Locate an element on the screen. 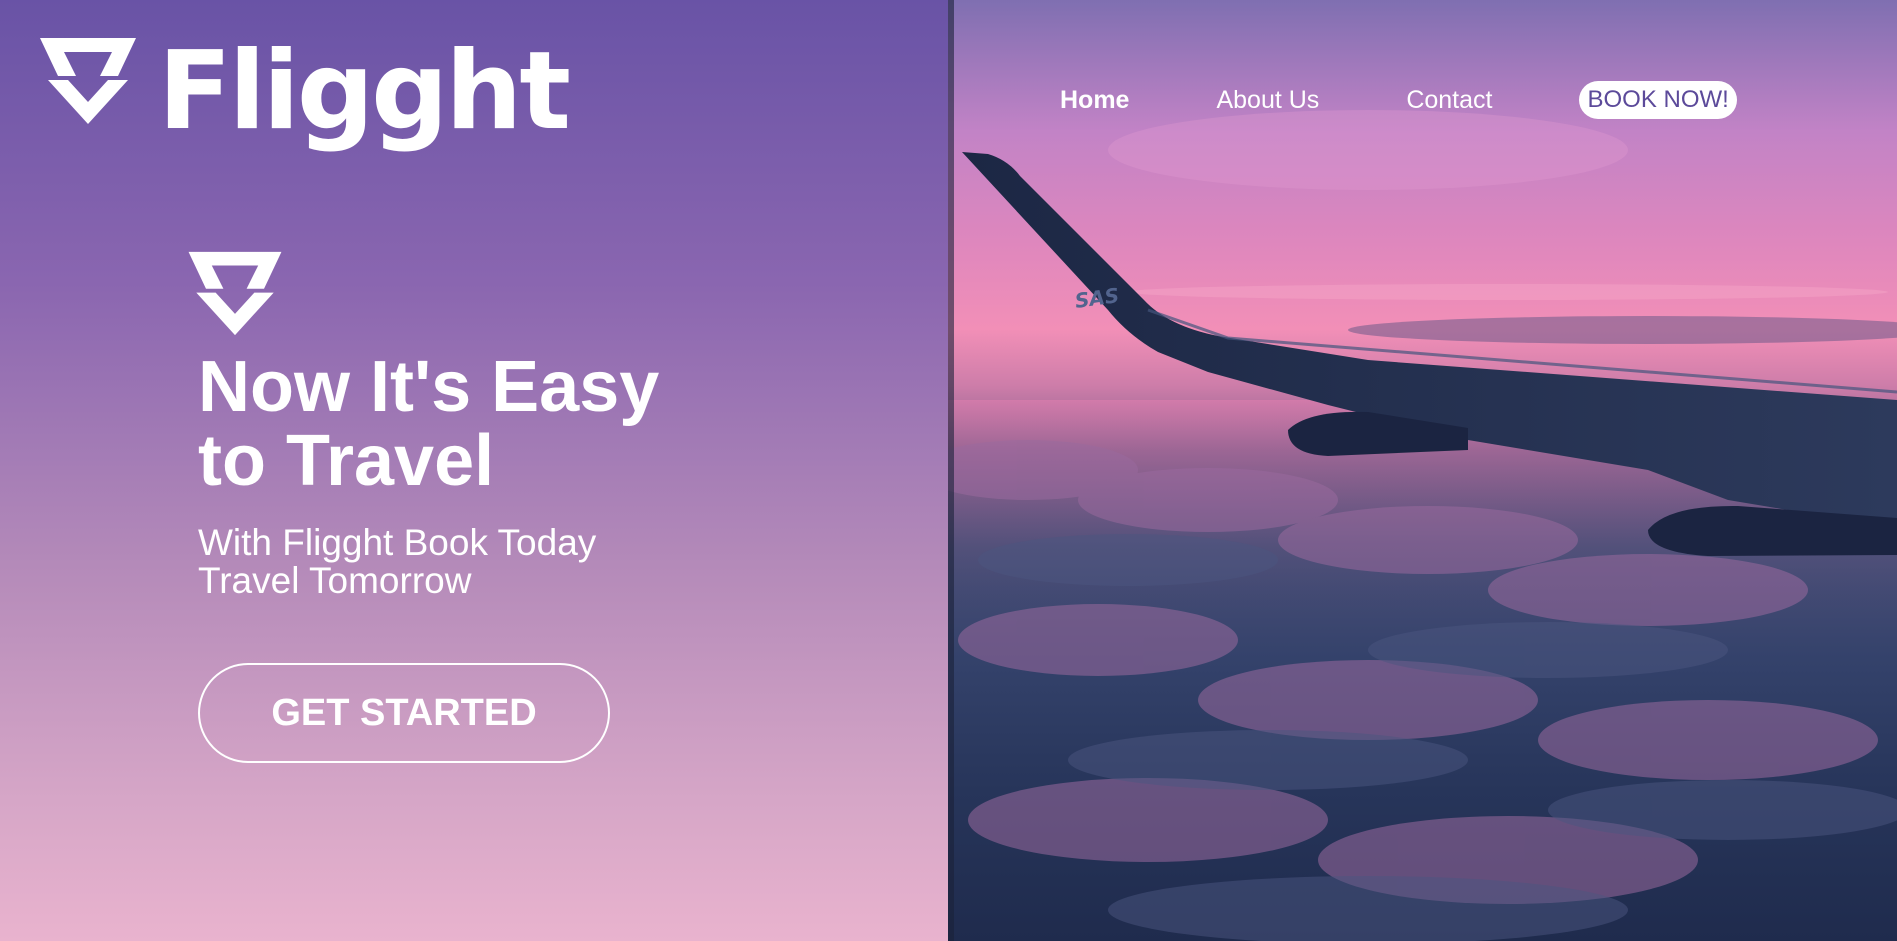 The height and width of the screenshot is (941, 1897). hero-subtitle-line: Travel Tomorrow is located at coordinates (335, 580).